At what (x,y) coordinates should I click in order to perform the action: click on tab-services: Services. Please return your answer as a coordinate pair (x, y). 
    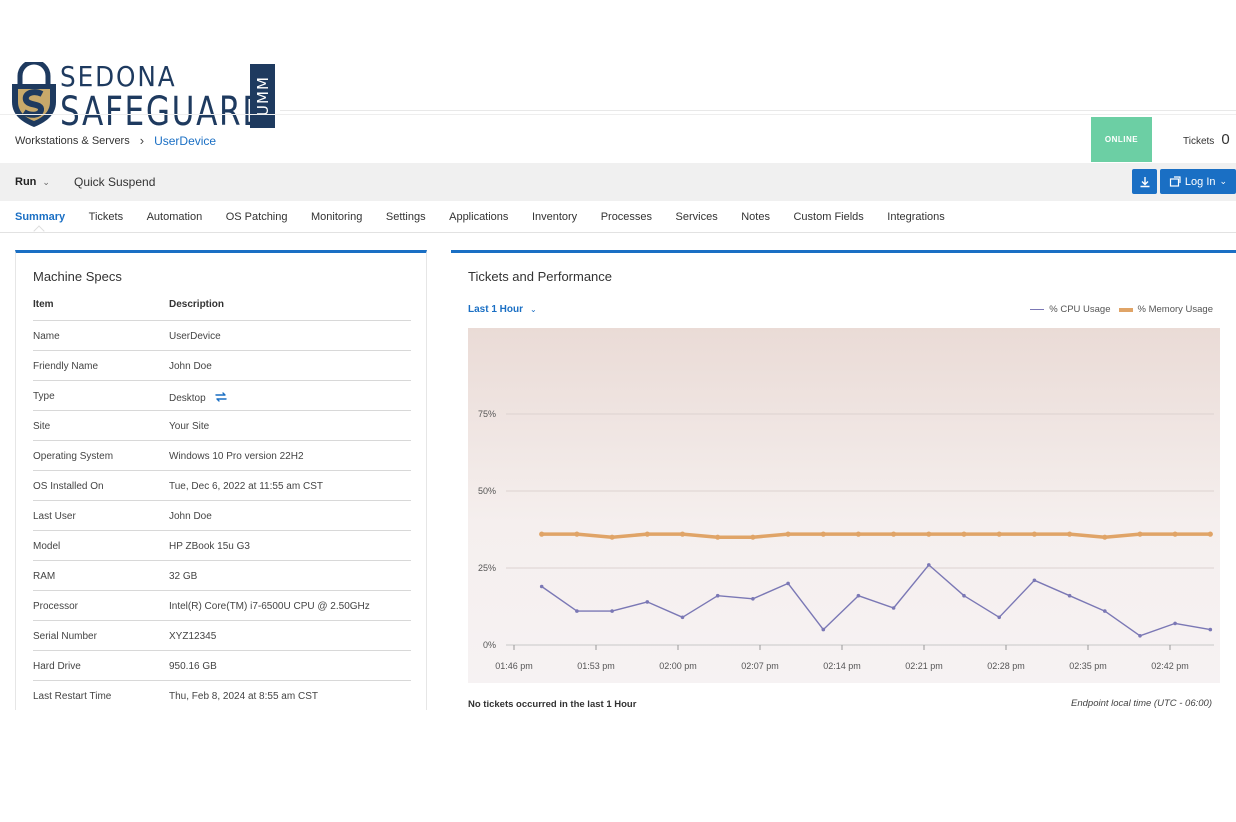
    Looking at the image, I should click on (697, 217).